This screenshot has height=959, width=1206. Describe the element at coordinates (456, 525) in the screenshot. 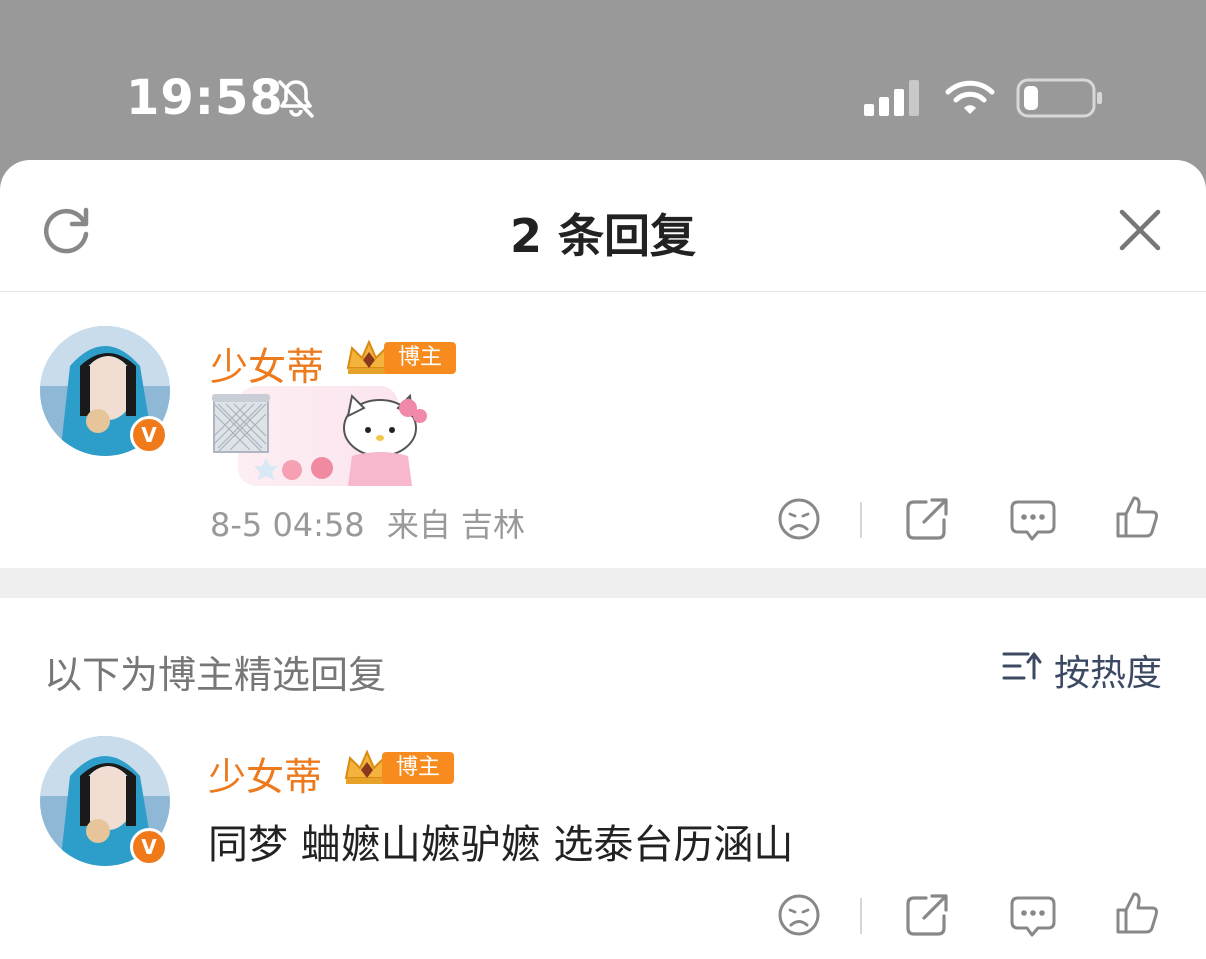

I see `location: 来自 吉林` at that location.